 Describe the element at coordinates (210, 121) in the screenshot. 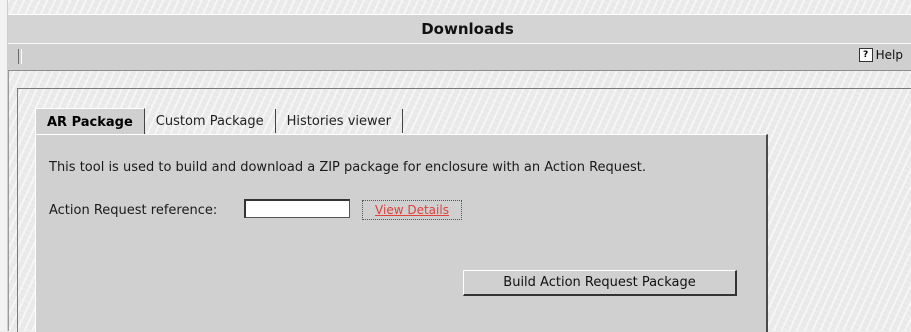

I see `tab-custom-package: Custom Package` at that location.